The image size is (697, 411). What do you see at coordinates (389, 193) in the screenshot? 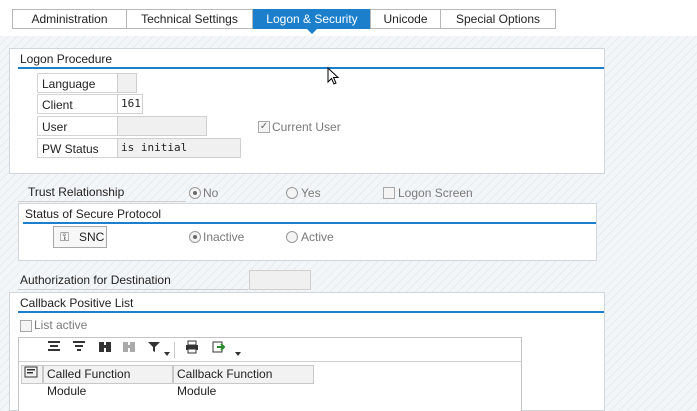
I see `logon-screen-checkbox` at bounding box center [389, 193].